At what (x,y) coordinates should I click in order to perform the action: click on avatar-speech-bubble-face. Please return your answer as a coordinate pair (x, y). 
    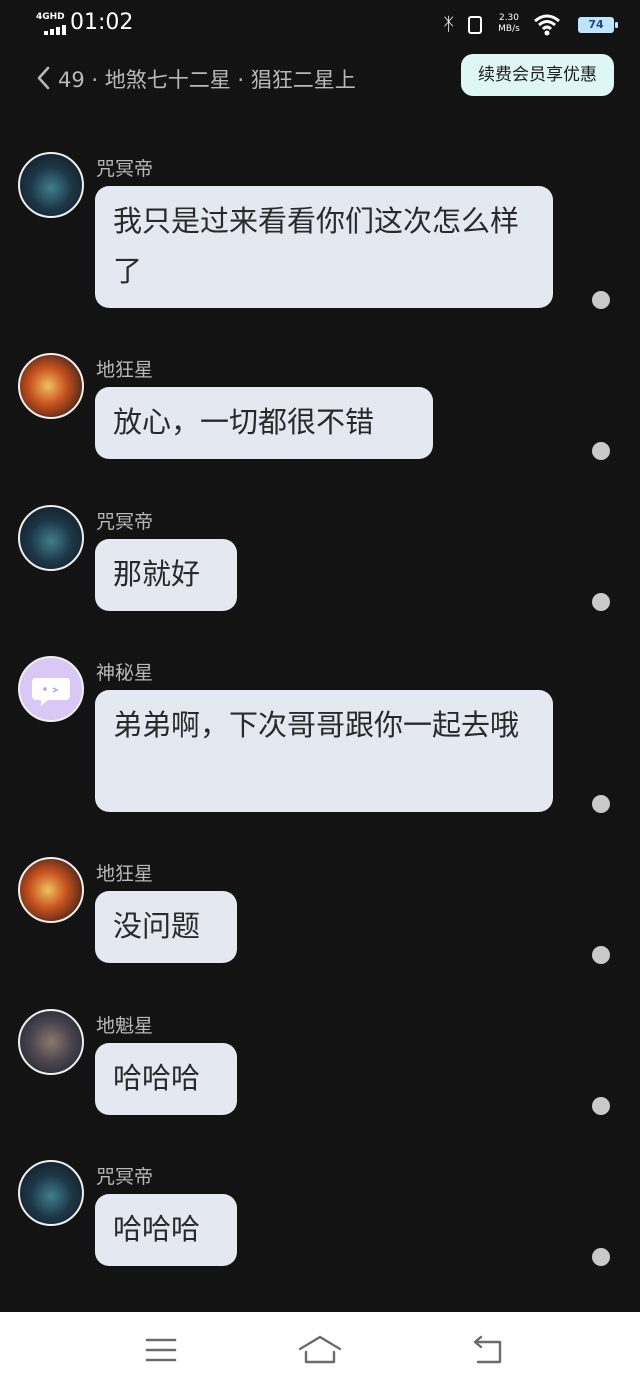
    Looking at the image, I should click on (51, 689).